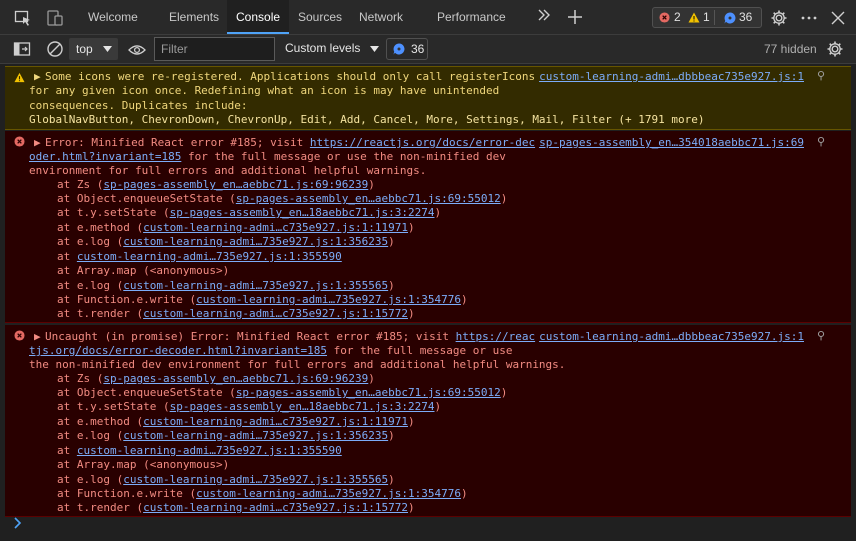 Image resolution: width=856 pixels, height=541 pixels. I want to click on log-levels-dropdown: Custom levels, so click(332, 48).